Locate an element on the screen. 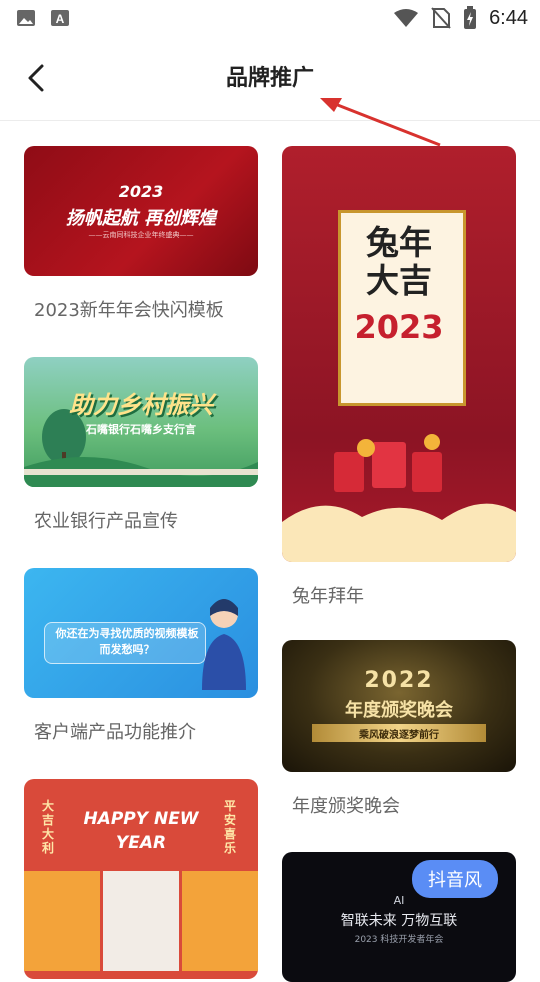 The width and height of the screenshot is (540, 982). template-card: 你还在为寻找优质的视频模板而发愁吗？ 客户端产品功能推介 is located at coordinates (141, 663).